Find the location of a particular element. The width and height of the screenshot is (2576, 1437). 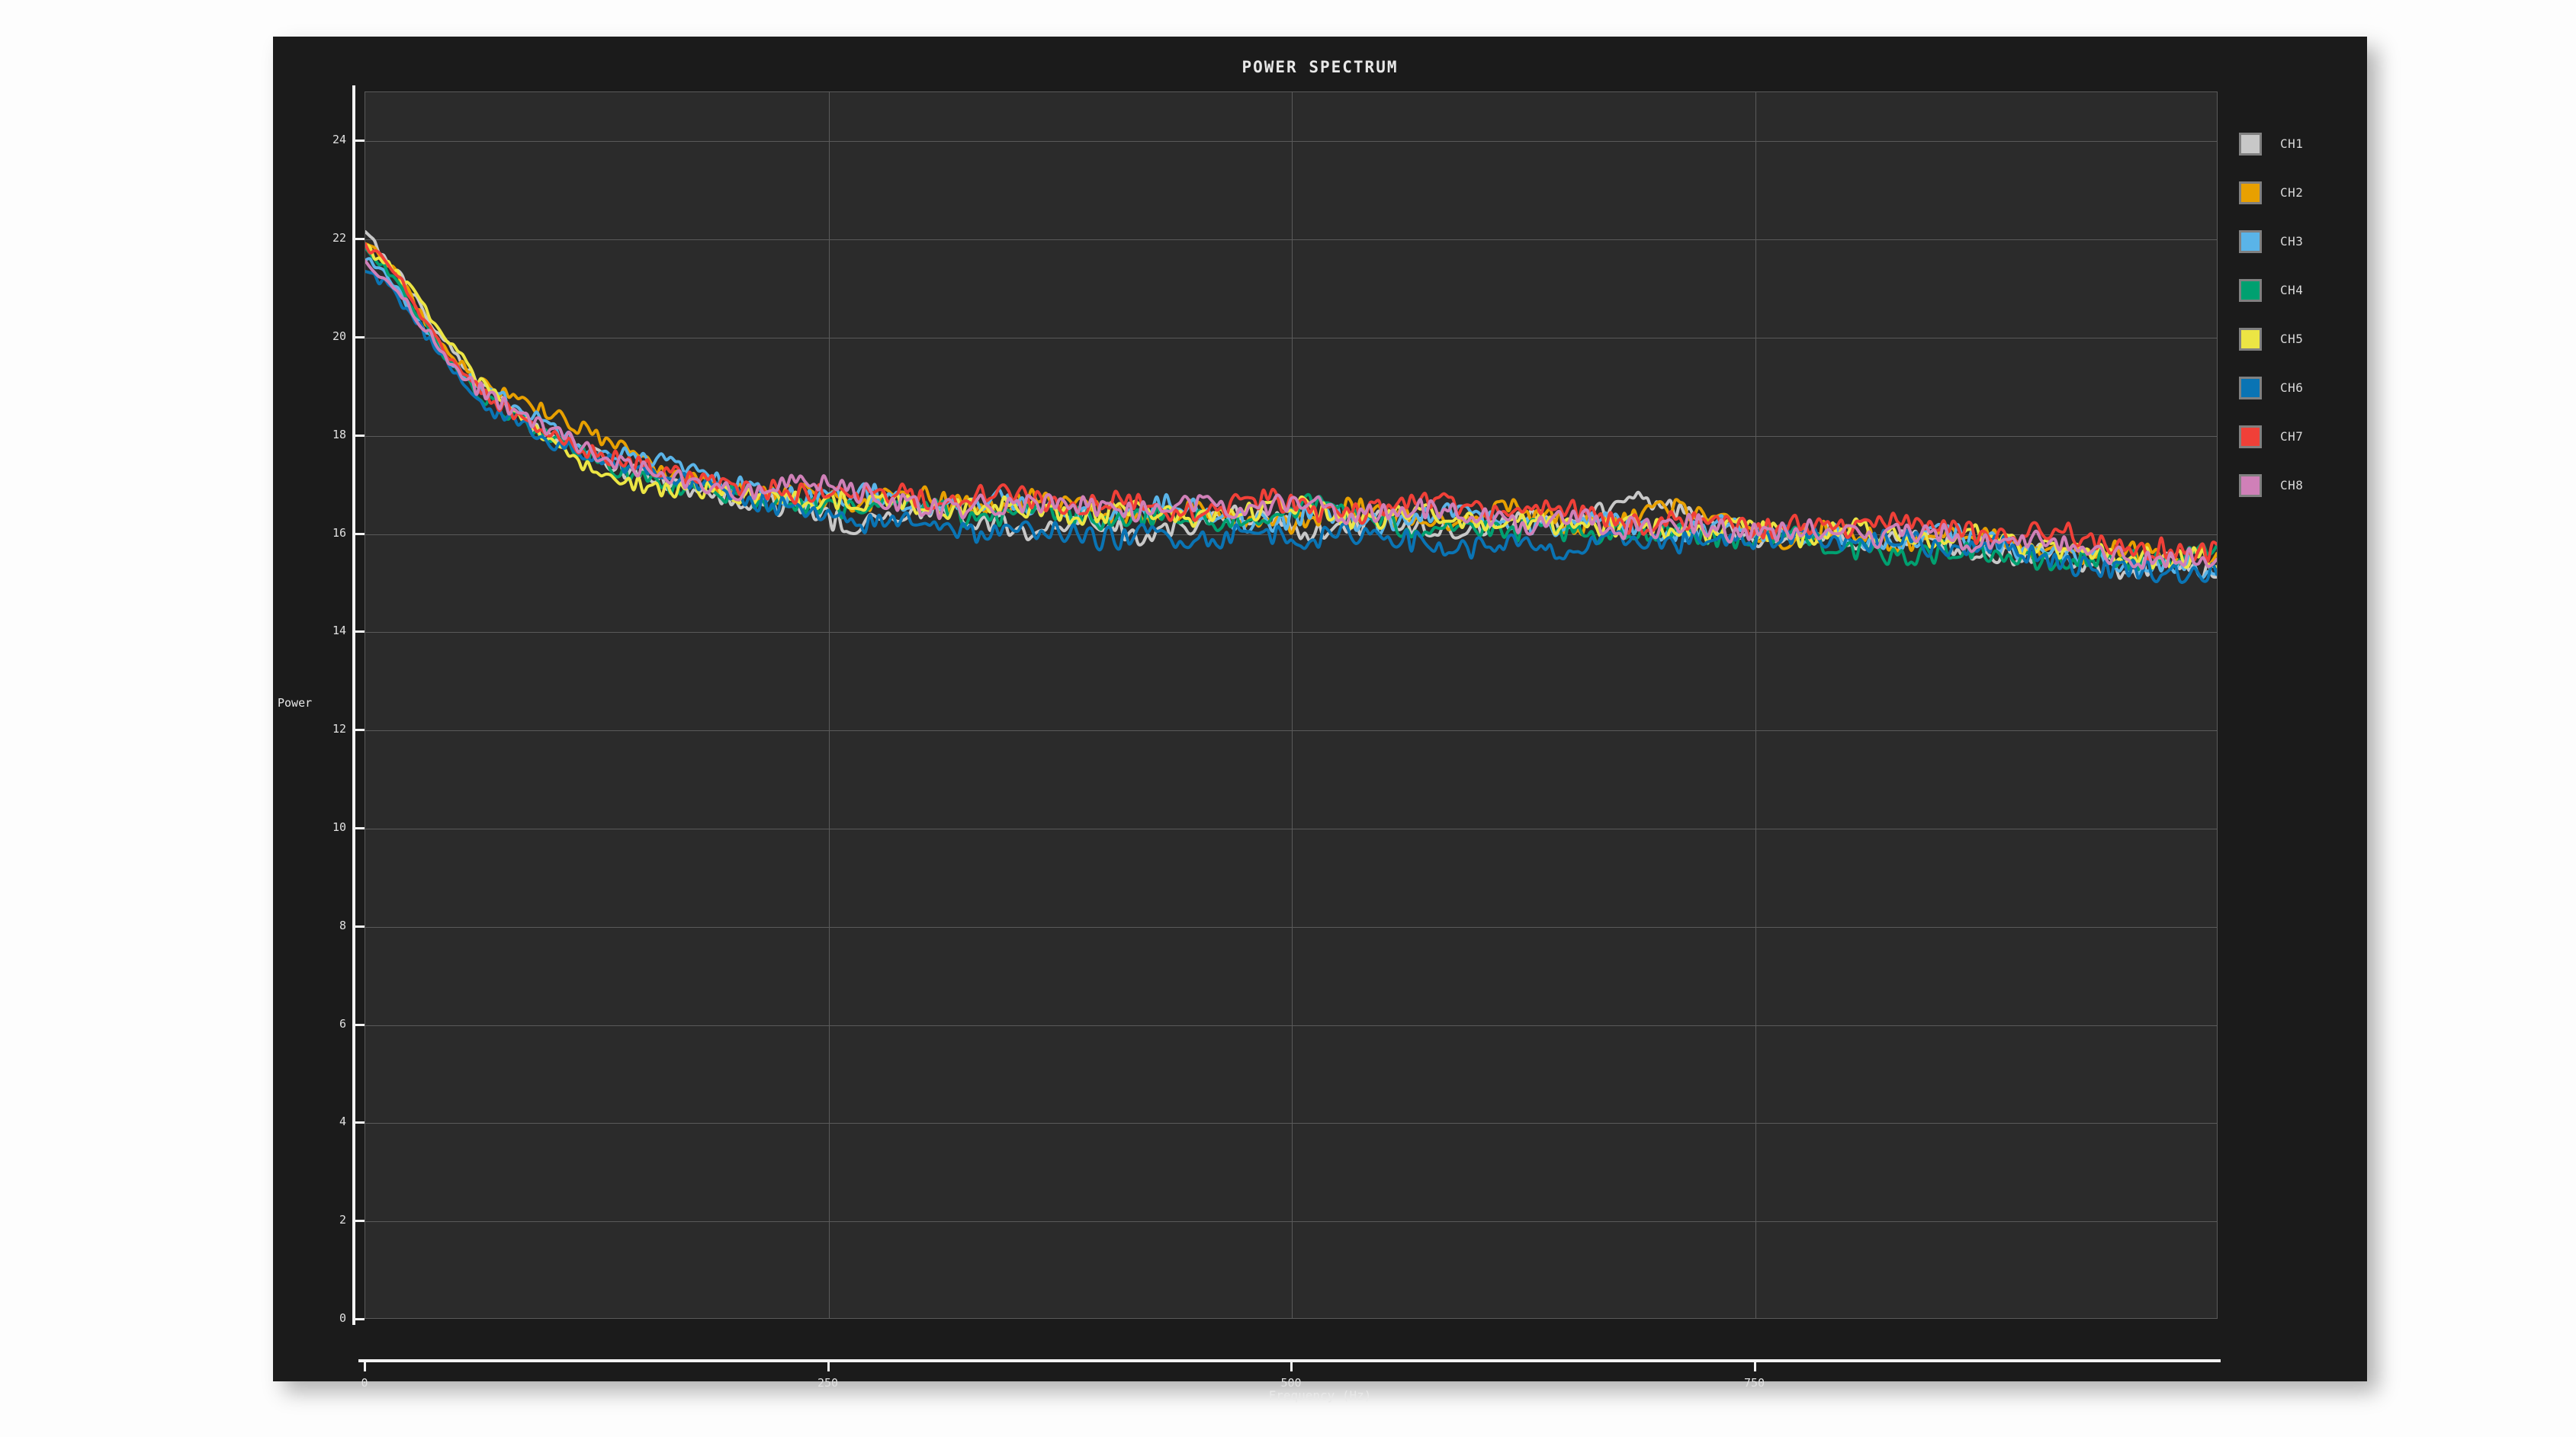

legend-item-label: CH3 is located at coordinates (2292, 241).